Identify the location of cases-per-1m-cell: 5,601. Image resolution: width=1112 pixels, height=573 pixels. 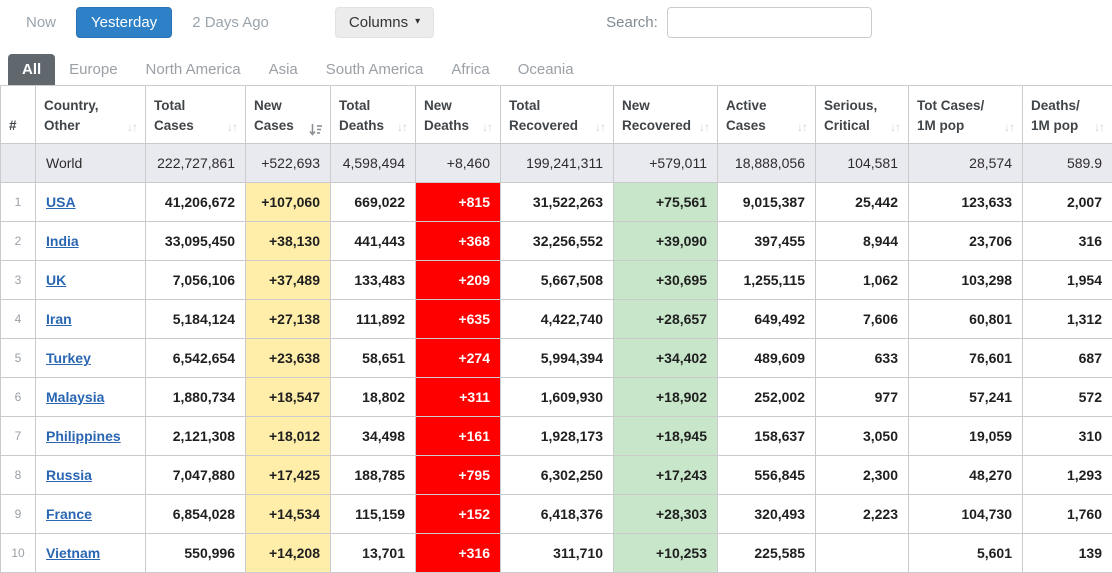
(966, 553).